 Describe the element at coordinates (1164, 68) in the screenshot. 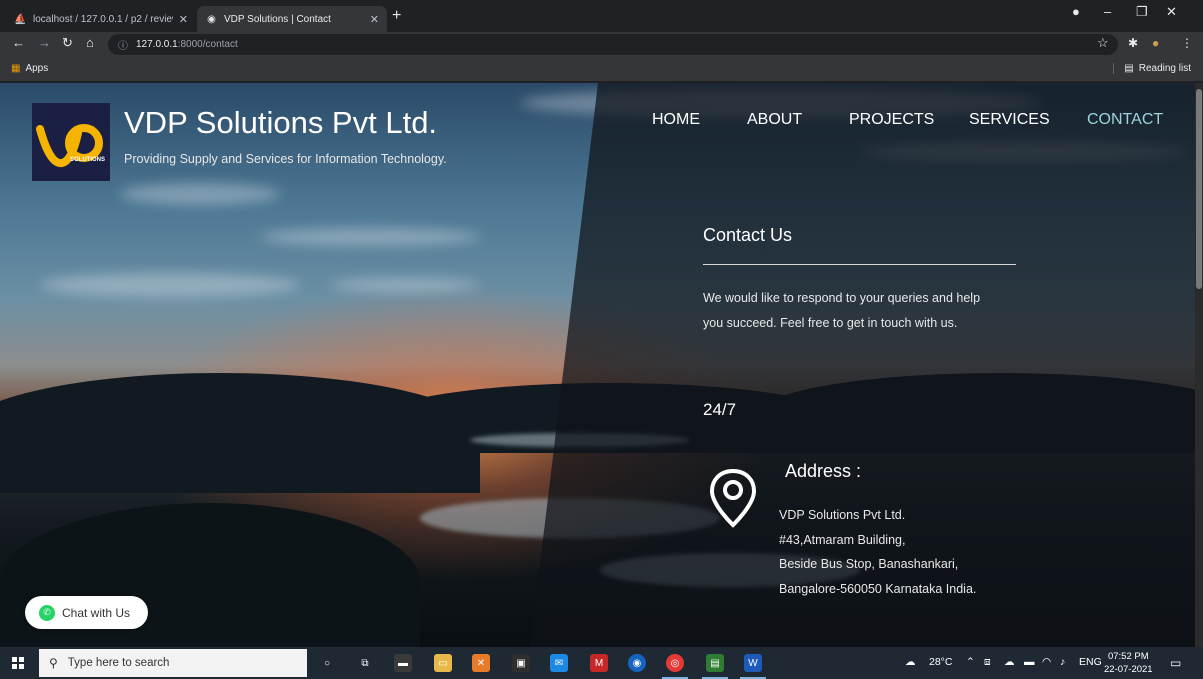

I see `reading-list-label: Reading list` at that location.